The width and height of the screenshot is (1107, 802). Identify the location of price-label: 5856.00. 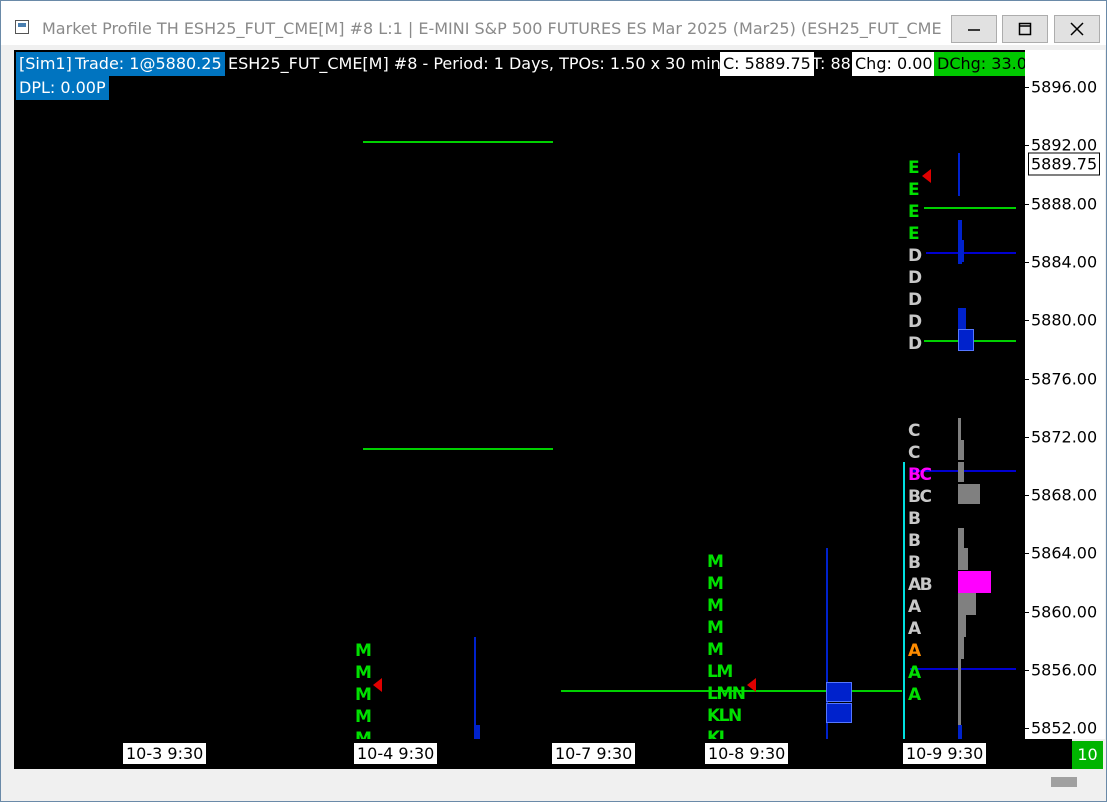
(1064, 670).